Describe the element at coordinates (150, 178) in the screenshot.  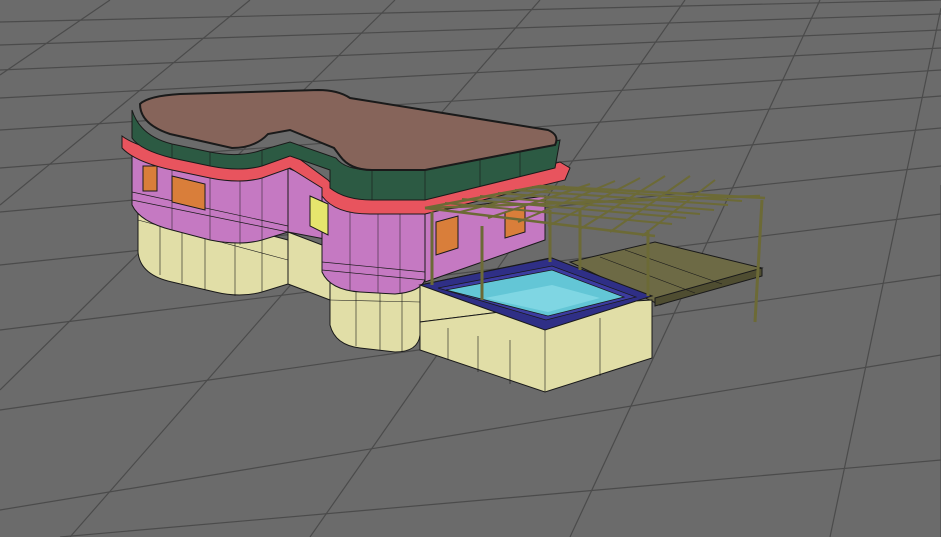
I see `window-left` at that location.